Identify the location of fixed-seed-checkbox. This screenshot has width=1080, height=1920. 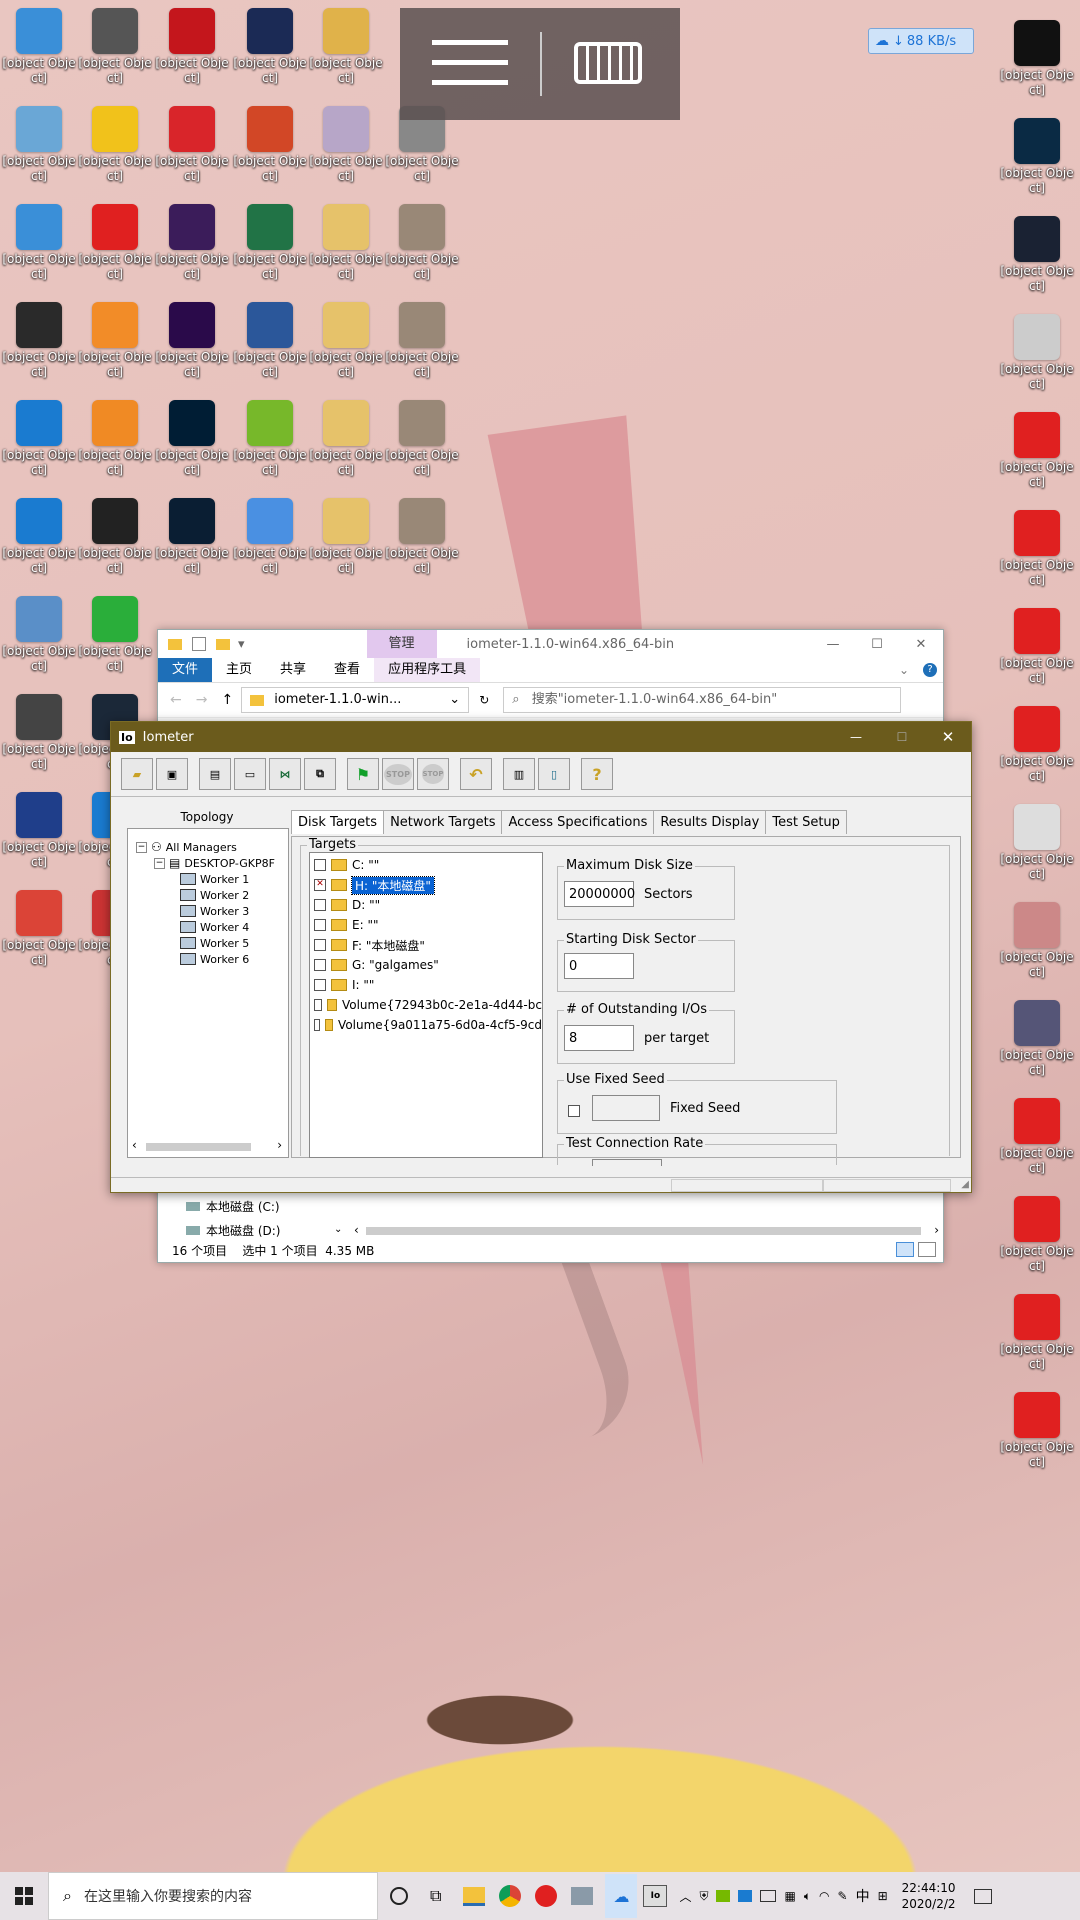
(574, 1111).